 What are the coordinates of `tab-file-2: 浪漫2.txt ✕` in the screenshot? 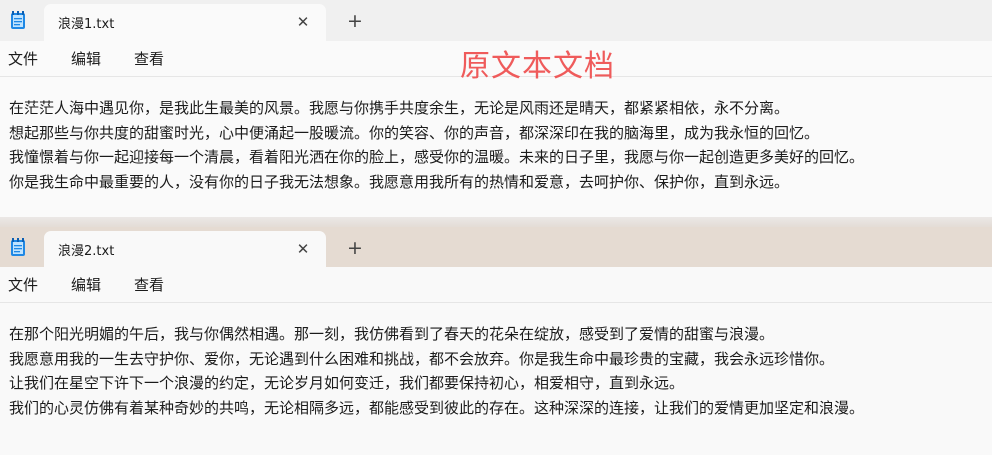 It's located at (185, 249).